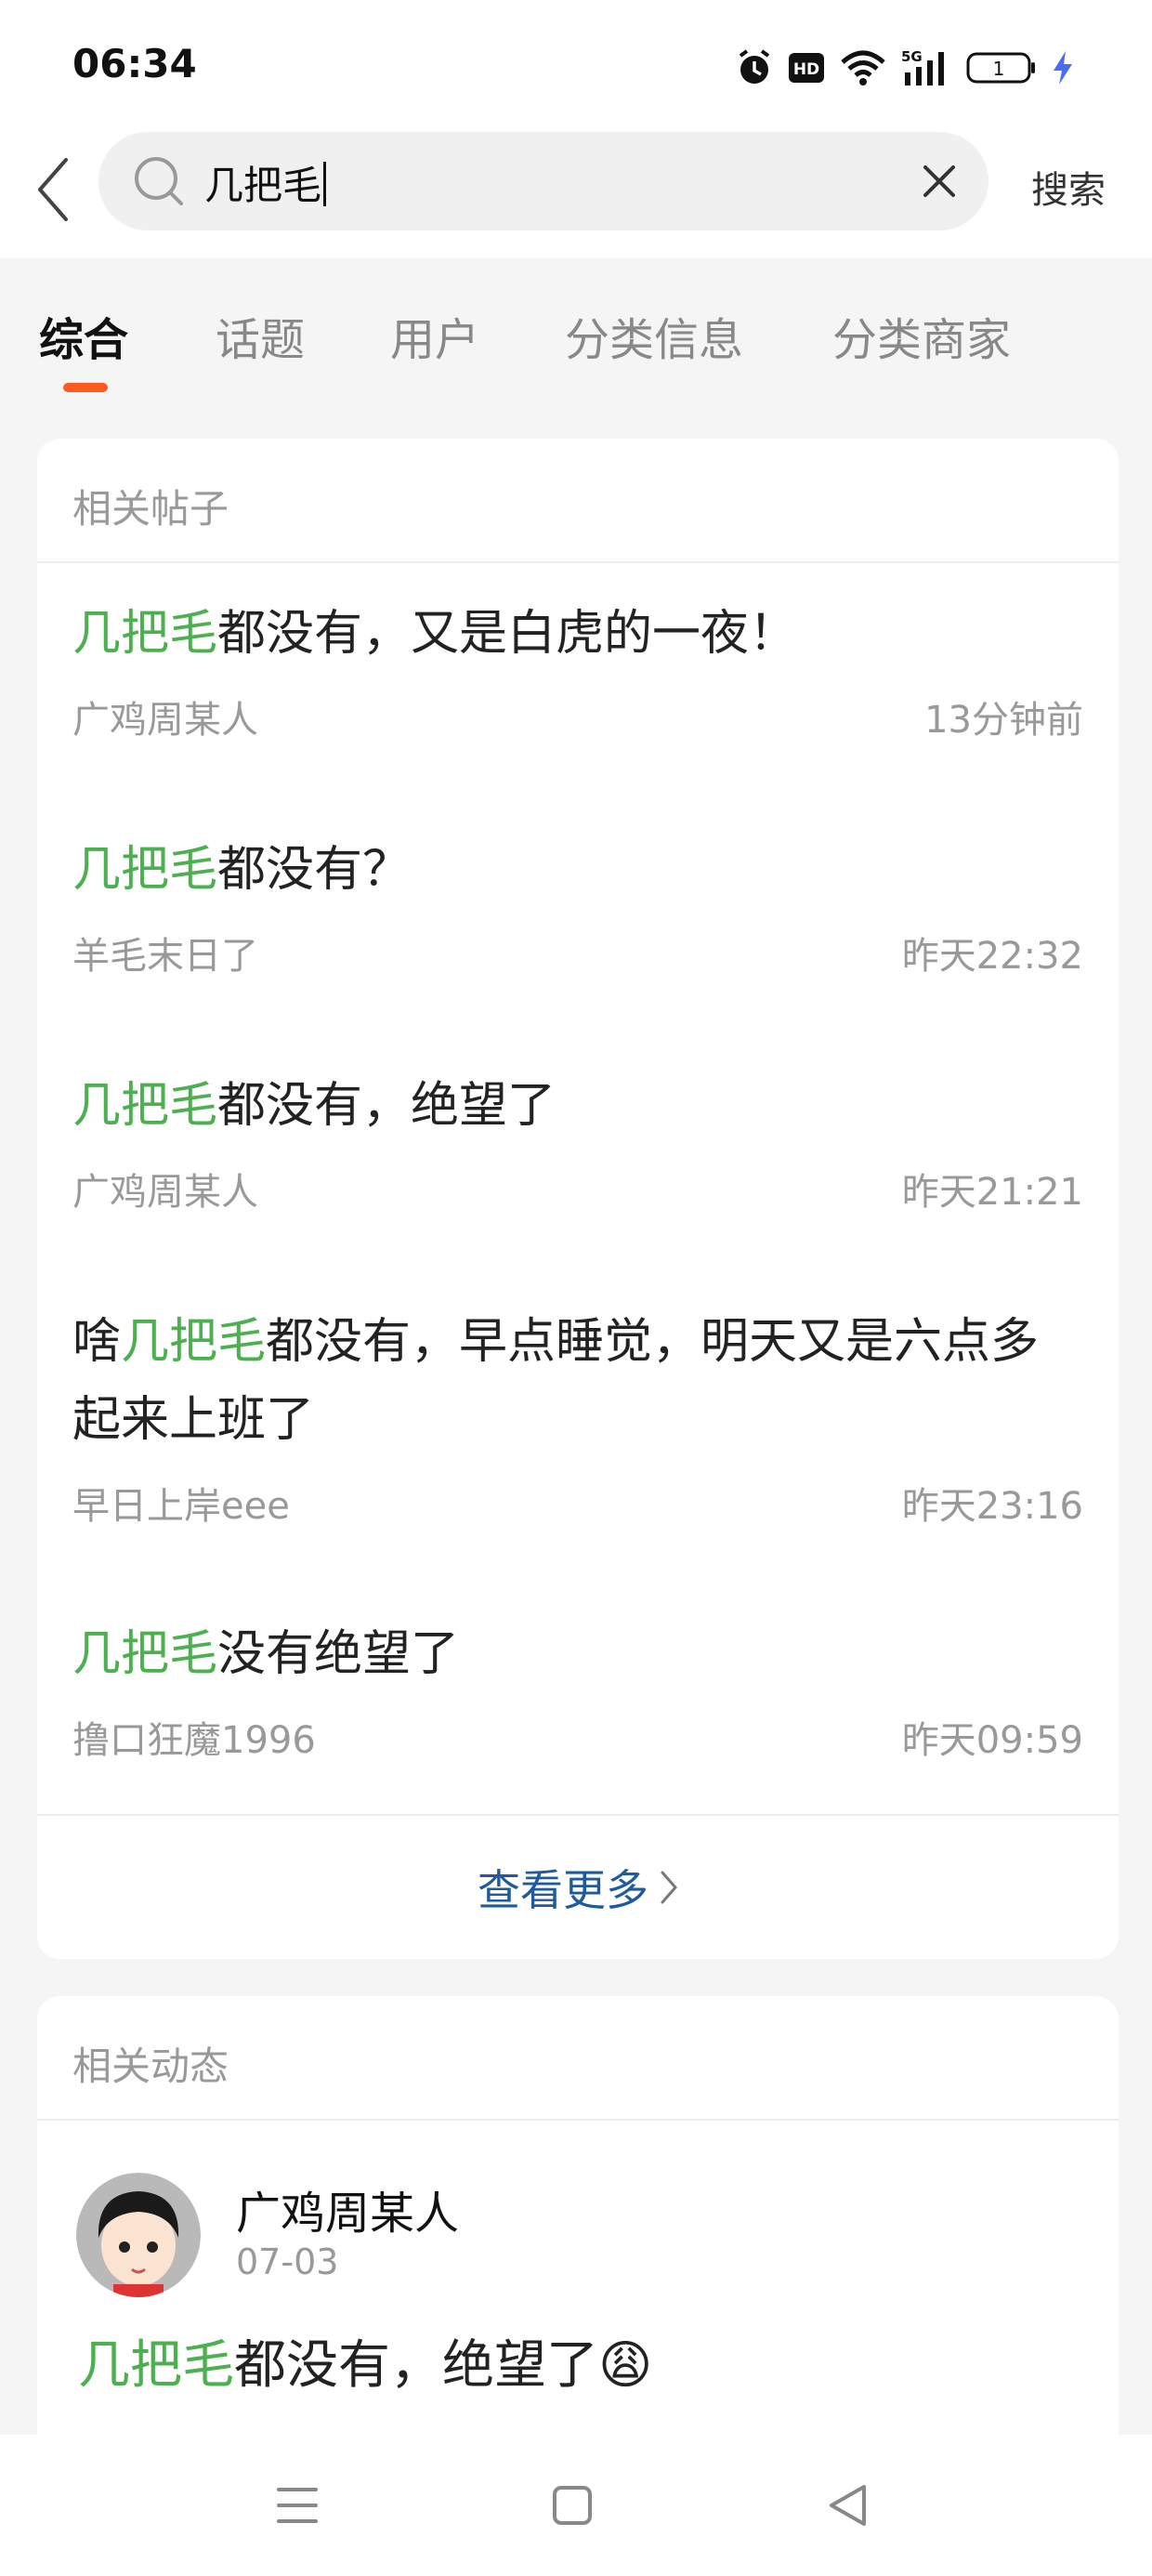  Describe the element at coordinates (578, 681) in the screenshot. I see `post-item: 几把毛都没有，又是白虎的一夜！ 广鸡周某人 13分钟前` at that location.